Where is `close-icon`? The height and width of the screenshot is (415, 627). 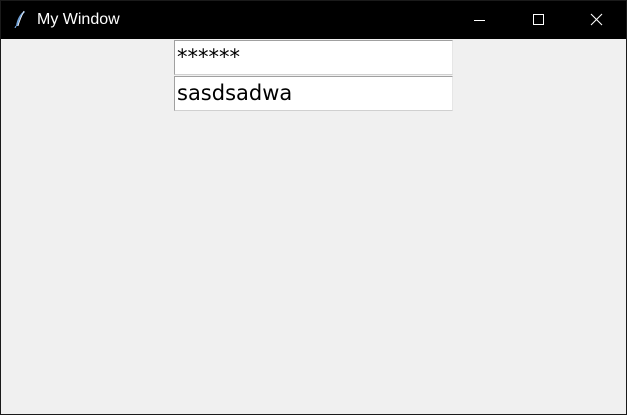 close-icon is located at coordinates (596, 19).